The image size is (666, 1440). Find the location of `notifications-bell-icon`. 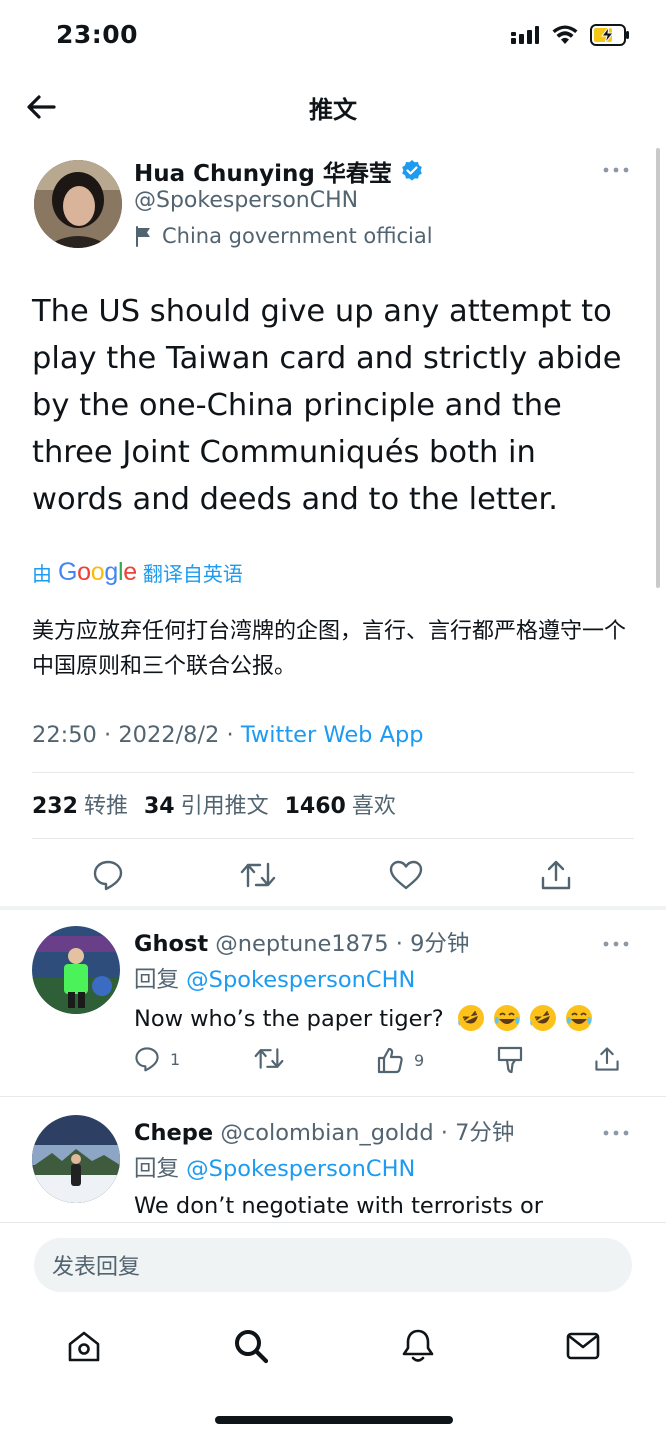

notifications-bell-icon is located at coordinates (418, 1345).